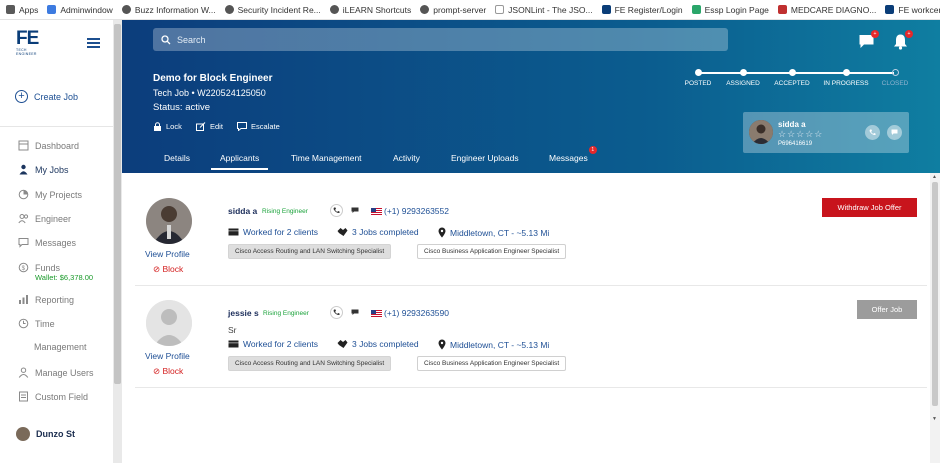 This screenshot has height=463, width=940. What do you see at coordinates (894, 132) in the screenshot?
I see `engineer-message-button` at bounding box center [894, 132].